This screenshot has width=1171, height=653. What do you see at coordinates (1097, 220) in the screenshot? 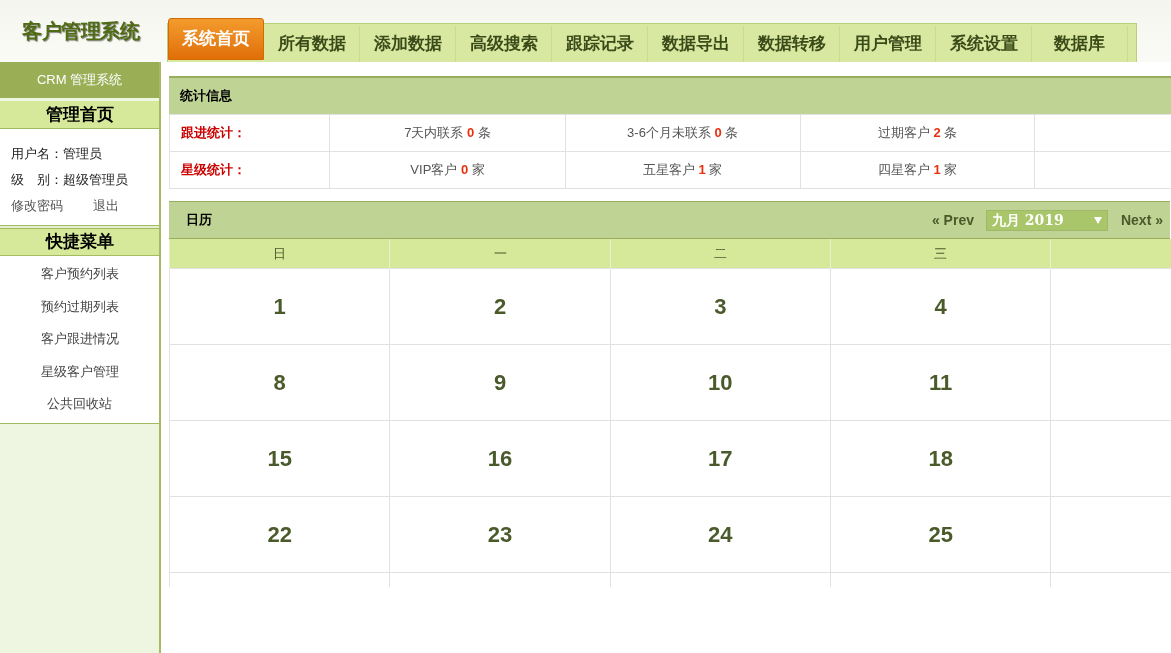
I see `dropdown-caret-icon` at bounding box center [1097, 220].